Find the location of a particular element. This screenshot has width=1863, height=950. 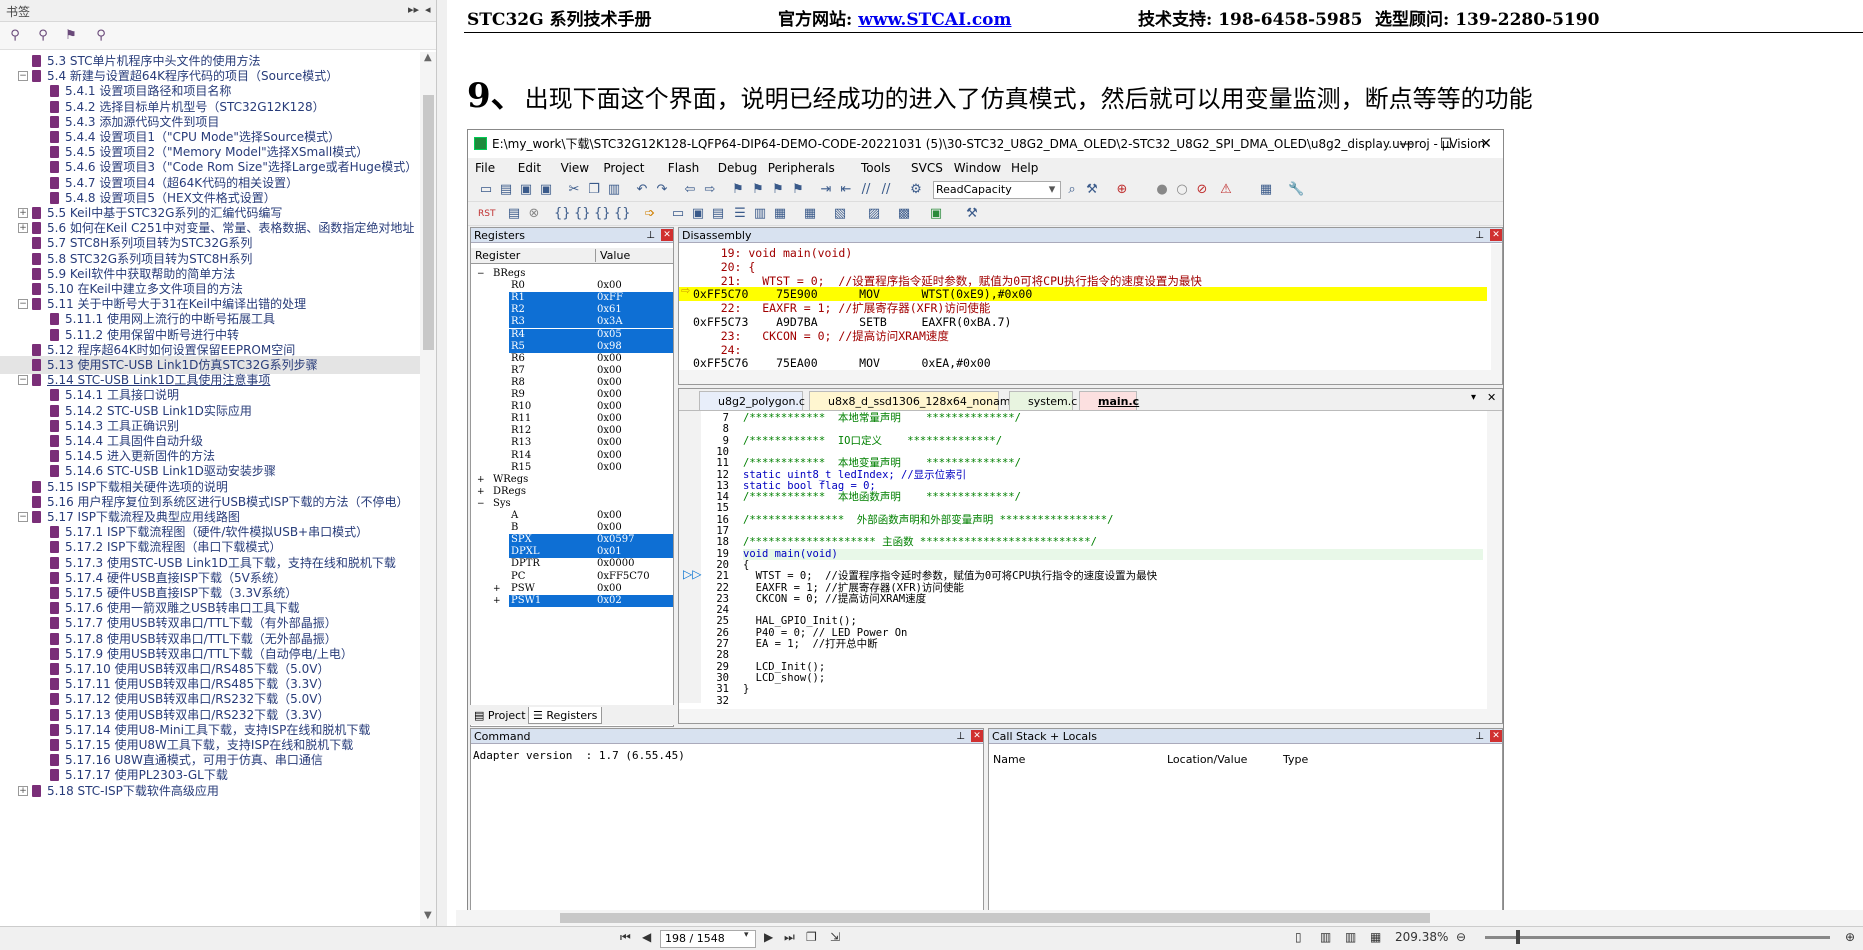

zoom-in-icon: ⊕ is located at coordinates (1850, 937).